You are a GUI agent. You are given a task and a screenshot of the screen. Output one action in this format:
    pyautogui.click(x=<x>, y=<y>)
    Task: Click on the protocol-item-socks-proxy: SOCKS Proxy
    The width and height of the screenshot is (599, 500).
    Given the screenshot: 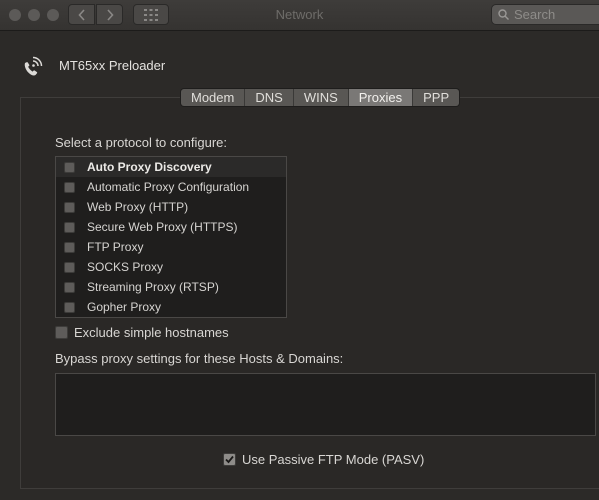 What is the action you would take?
    pyautogui.click(x=171, y=267)
    